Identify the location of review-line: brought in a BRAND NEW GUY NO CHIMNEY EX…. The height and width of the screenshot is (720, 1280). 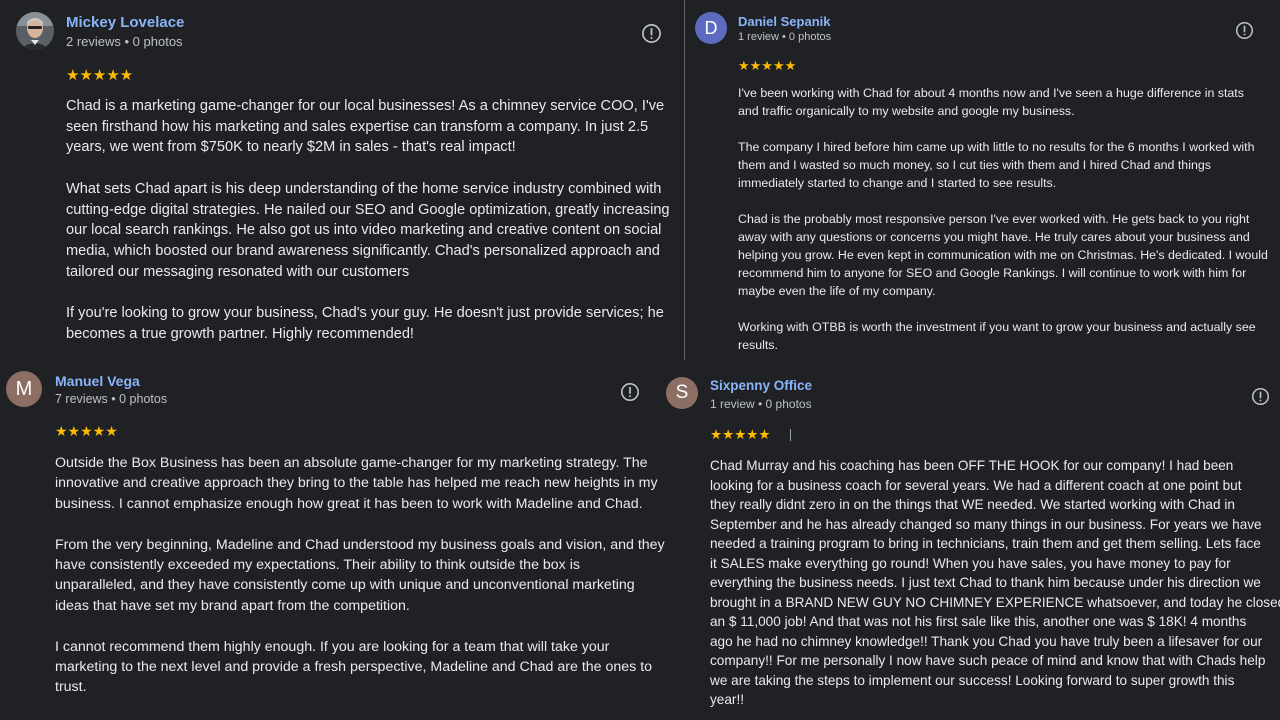
(995, 602).